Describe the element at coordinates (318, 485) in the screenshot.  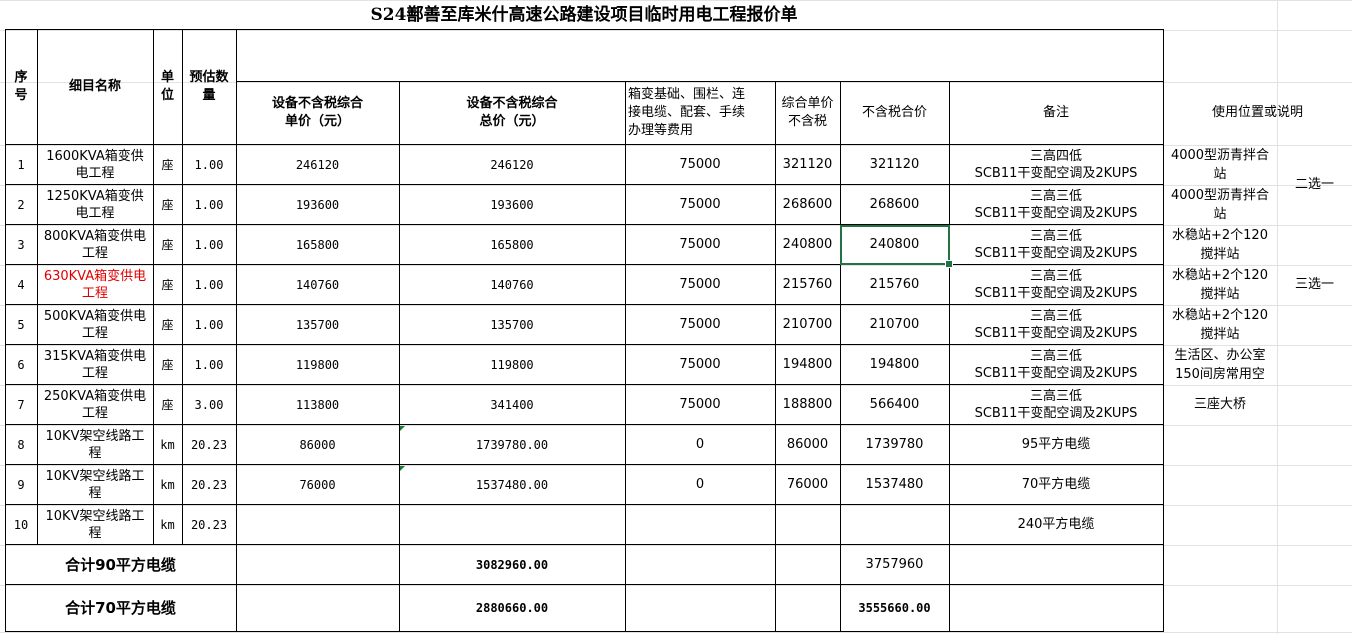
I see `row-equip-unit-price-cell: 76000` at that location.